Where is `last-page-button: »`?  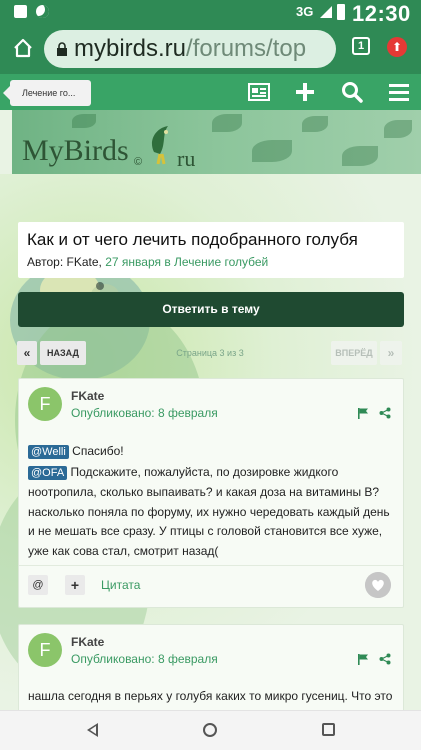 last-page-button: » is located at coordinates (391, 353).